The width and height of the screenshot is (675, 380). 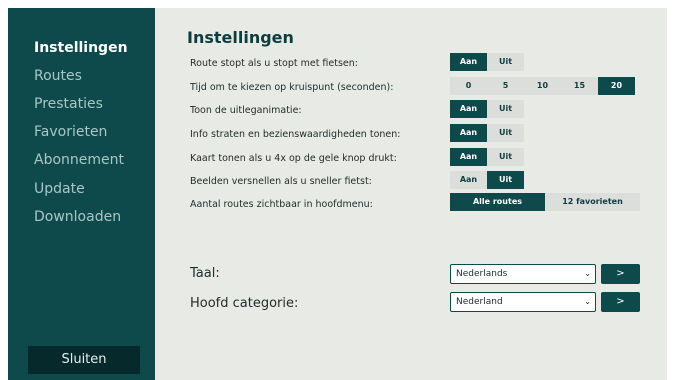 What do you see at coordinates (70, 132) in the screenshot?
I see `sidebar-item-favorieten: Favorieten` at bounding box center [70, 132].